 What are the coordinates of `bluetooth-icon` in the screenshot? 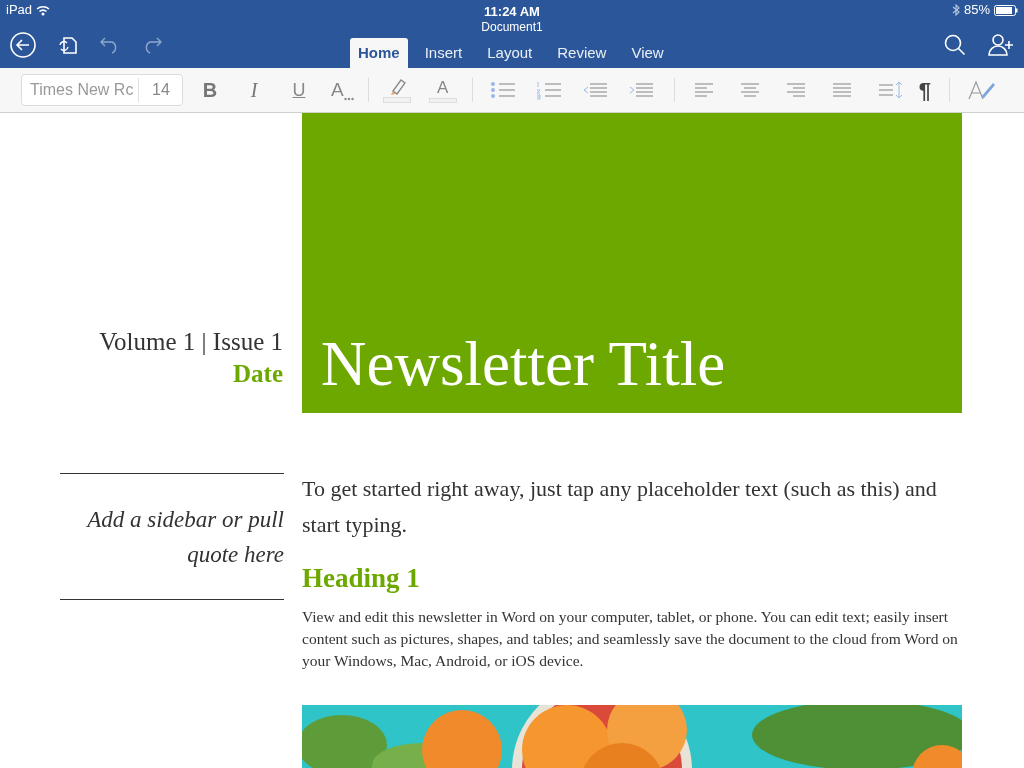 It's located at (955, 10).